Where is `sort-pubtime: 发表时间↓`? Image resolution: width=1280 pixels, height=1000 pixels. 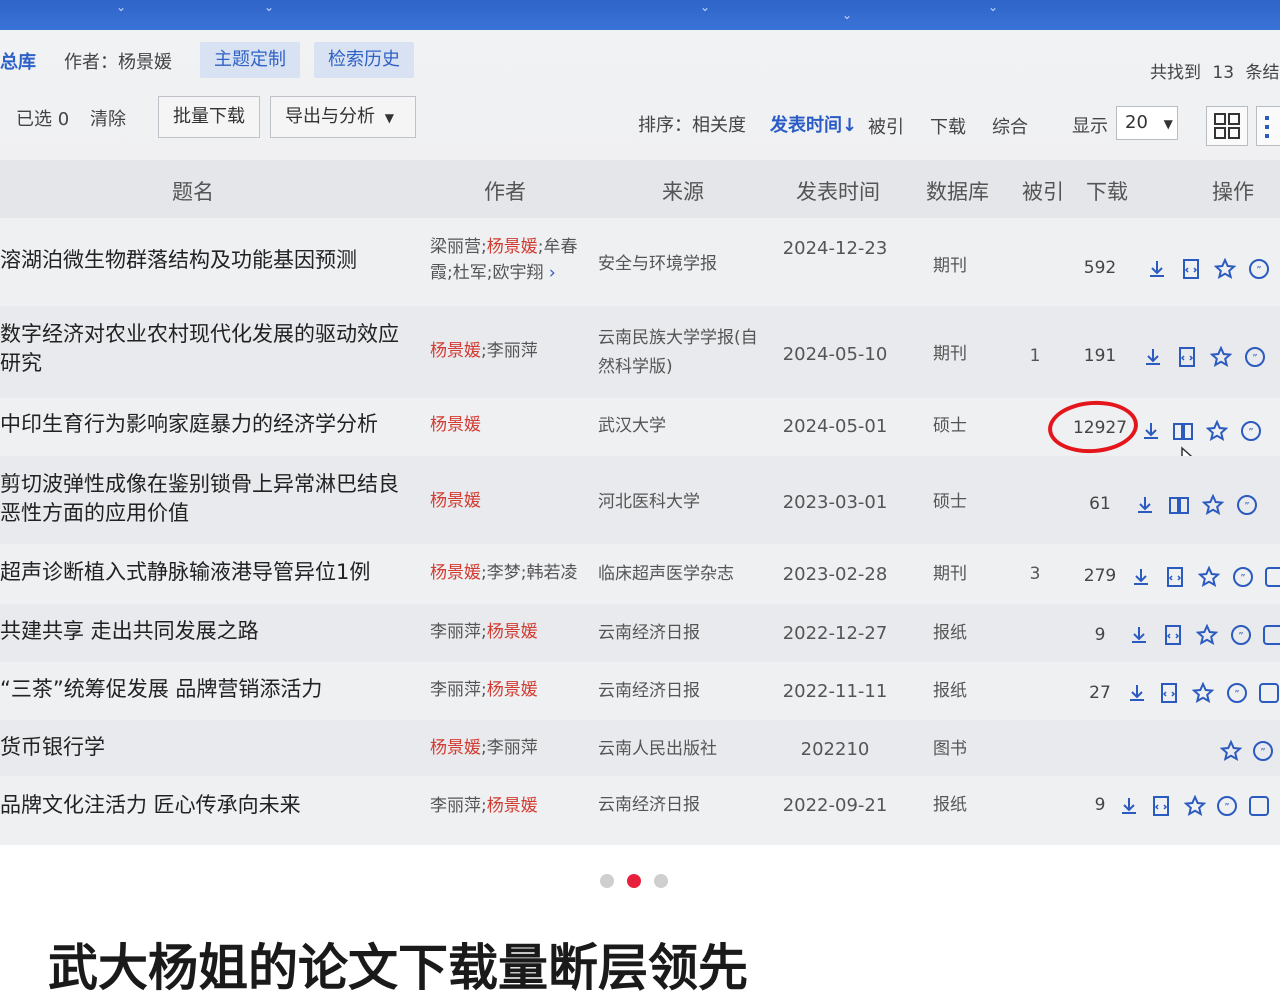 sort-pubtime: 发表时间↓ is located at coordinates (813, 124).